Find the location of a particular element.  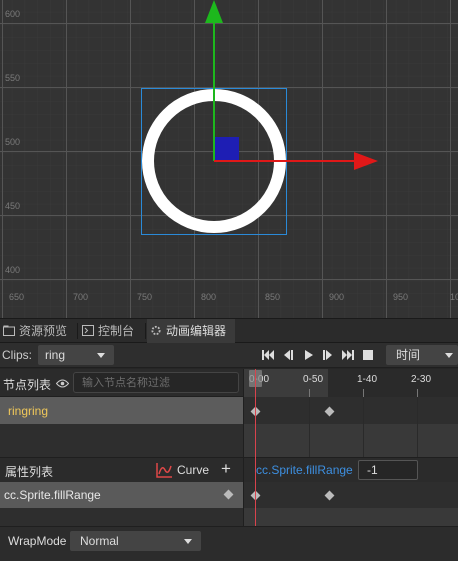

x-axis-label: 900 is located at coordinates (337, 297).